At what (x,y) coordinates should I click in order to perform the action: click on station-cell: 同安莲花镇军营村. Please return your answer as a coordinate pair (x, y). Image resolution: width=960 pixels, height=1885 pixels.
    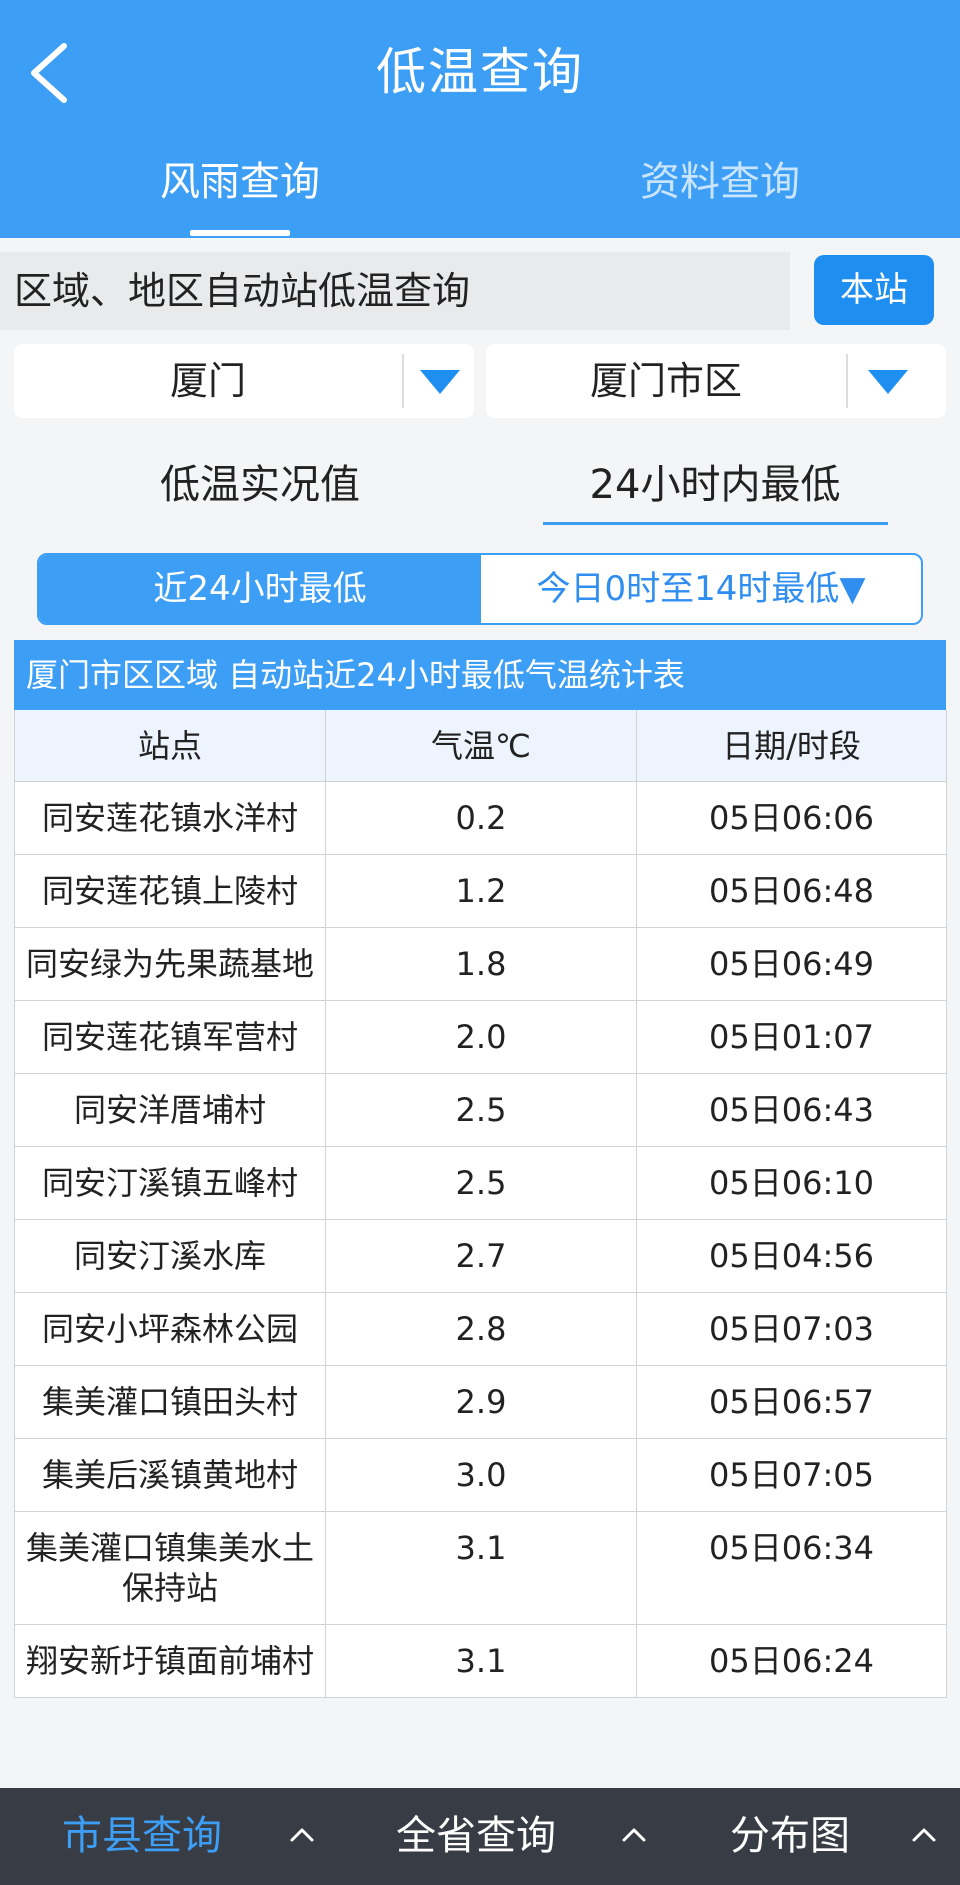
    Looking at the image, I should click on (170, 1037).